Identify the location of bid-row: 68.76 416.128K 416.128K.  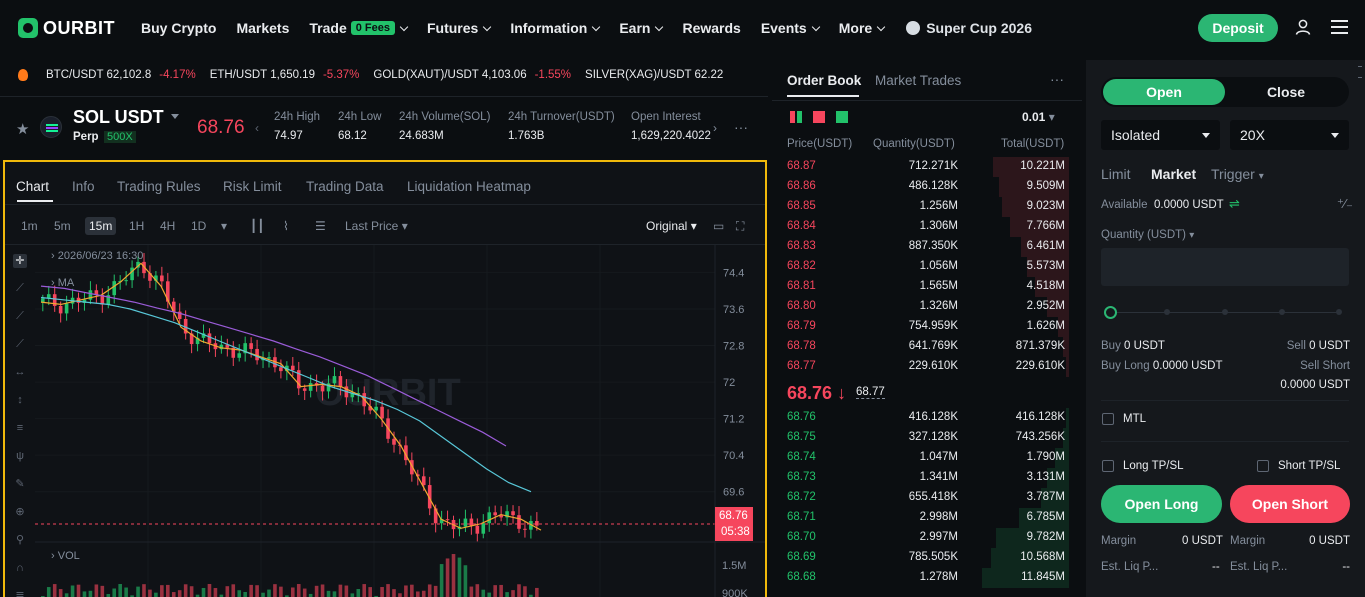
(927, 418).